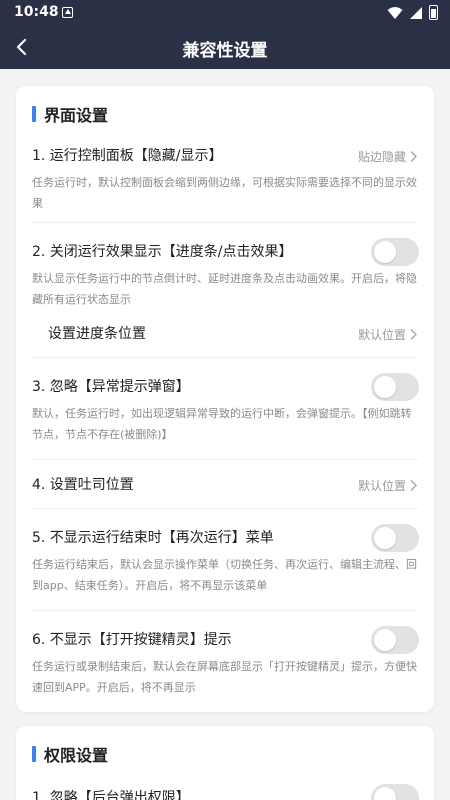 The image size is (450, 800). What do you see at coordinates (225, 763) in the screenshot?
I see `section-permission-settings: 权限设置 1. 忽略【后台弹出权限】` at bounding box center [225, 763].